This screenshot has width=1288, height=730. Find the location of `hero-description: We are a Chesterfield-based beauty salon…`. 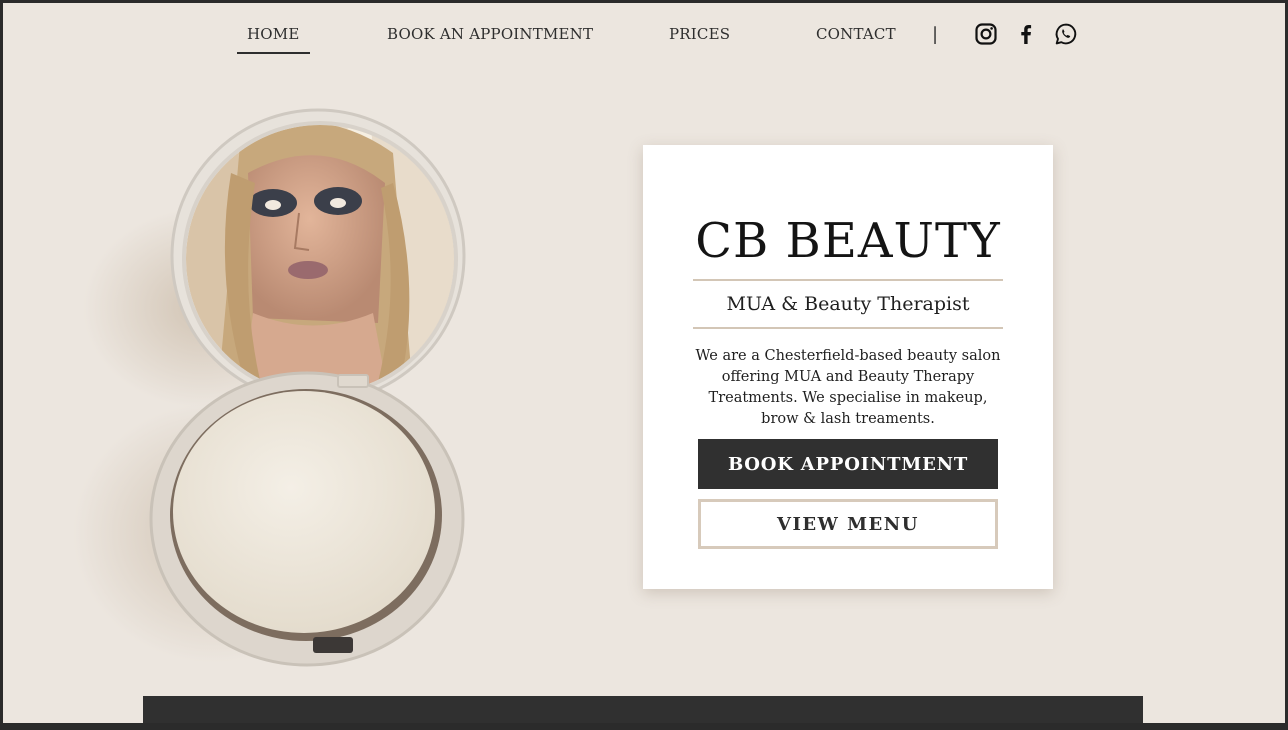

hero-description: We are a Chesterfield-based beauty salon… is located at coordinates (848, 387).